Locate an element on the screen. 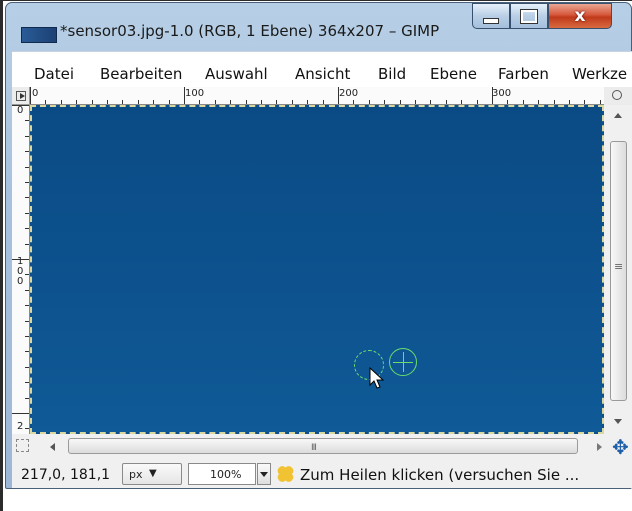  menu-ansicht: Ansicht is located at coordinates (322, 74).